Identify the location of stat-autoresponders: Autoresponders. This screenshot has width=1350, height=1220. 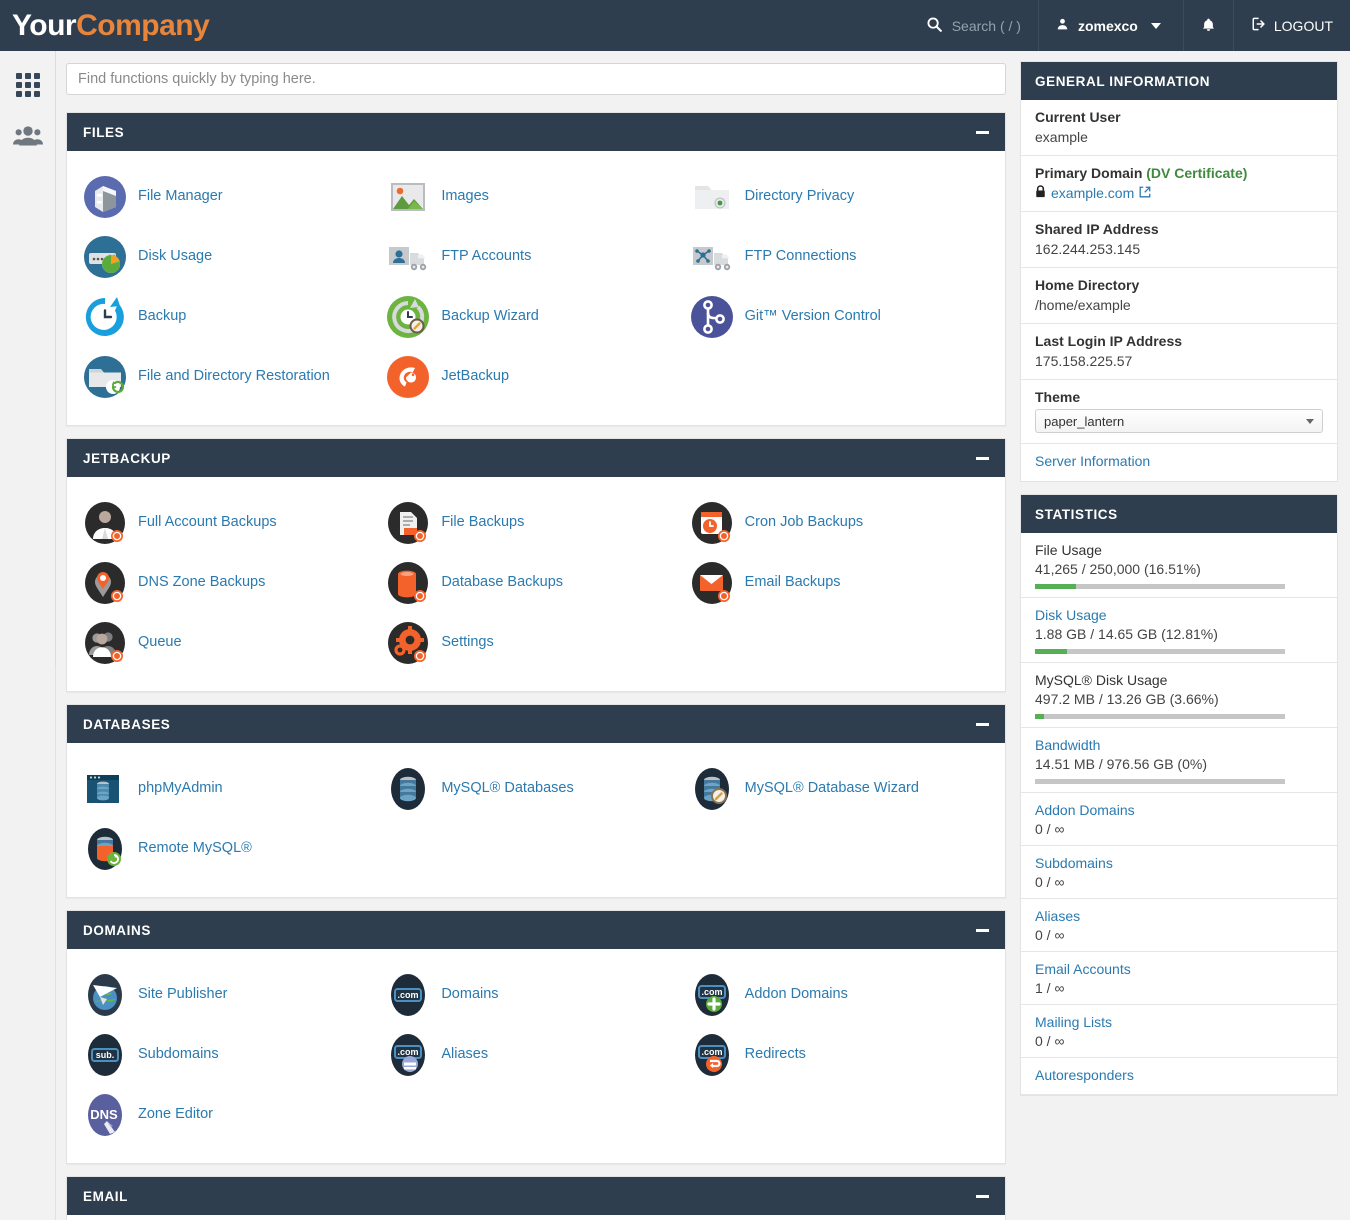
(1179, 1076).